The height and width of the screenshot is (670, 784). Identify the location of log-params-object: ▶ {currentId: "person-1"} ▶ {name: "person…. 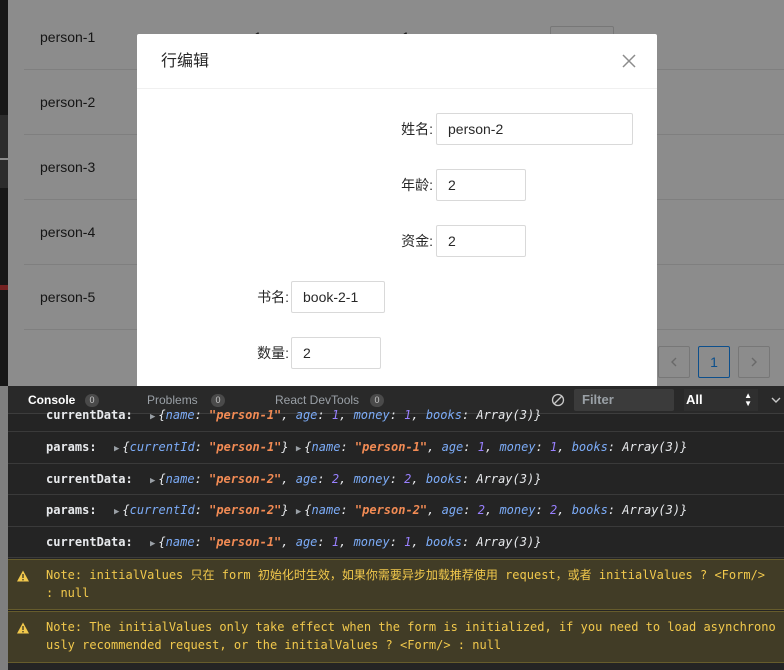
(400, 447).